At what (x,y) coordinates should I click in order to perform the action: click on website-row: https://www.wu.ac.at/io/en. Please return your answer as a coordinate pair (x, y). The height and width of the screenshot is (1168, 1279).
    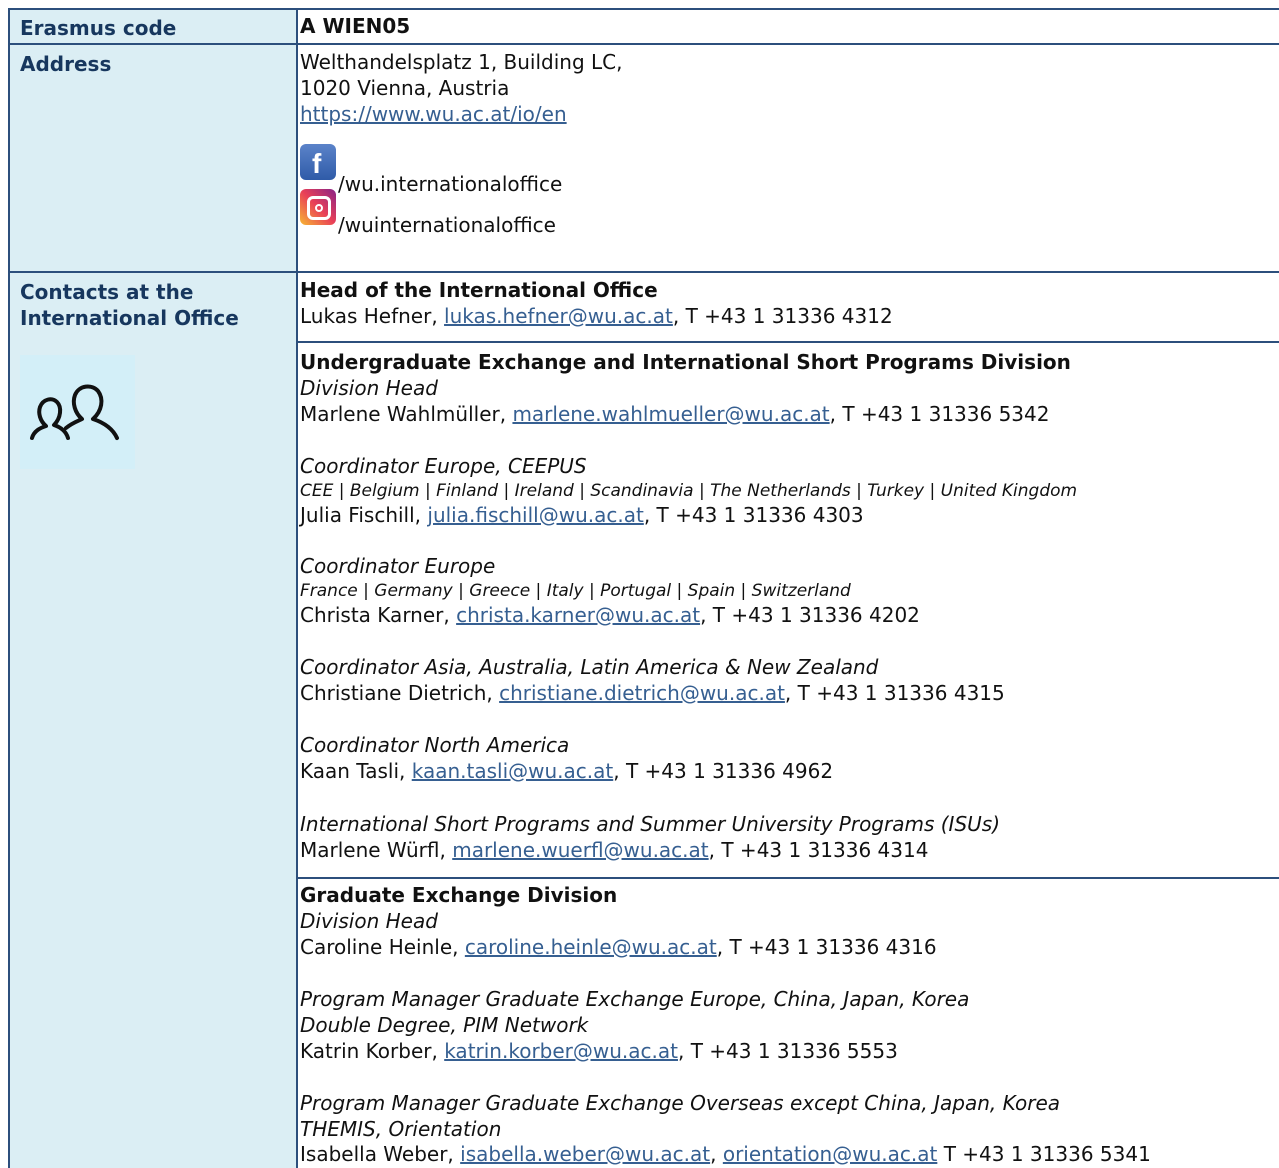
    Looking at the image, I should click on (433, 114).